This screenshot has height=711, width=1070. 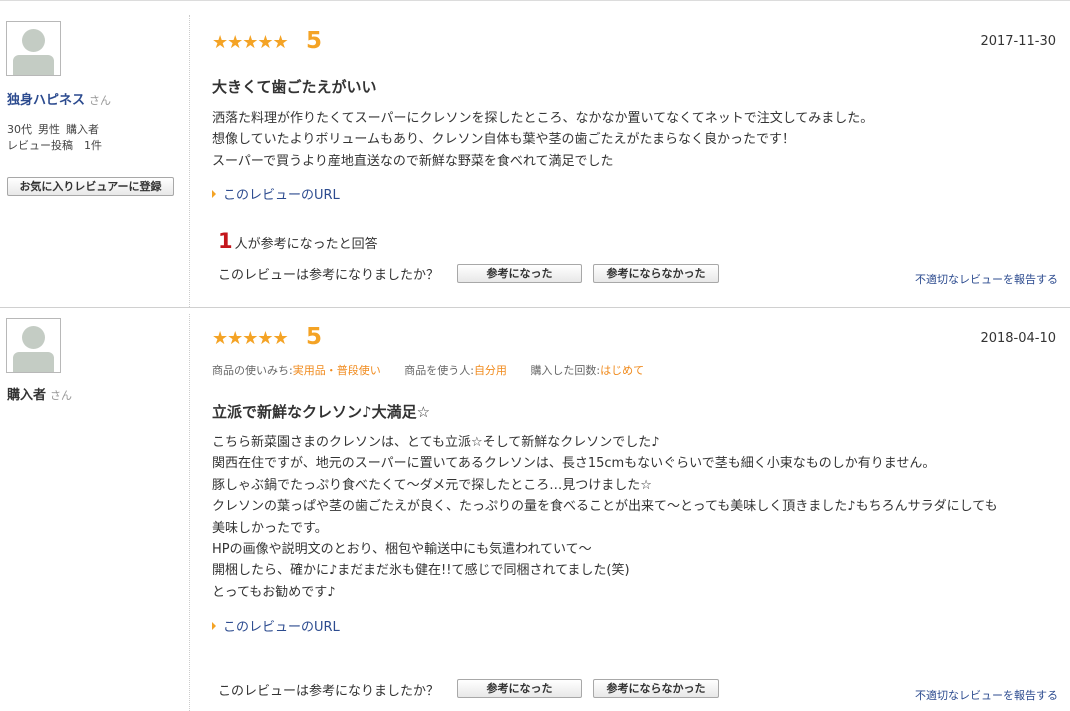 What do you see at coordinates (49, 129) in the screenshot?
I see `reviewer-gender: 男性` at bounding box center [49, 129].